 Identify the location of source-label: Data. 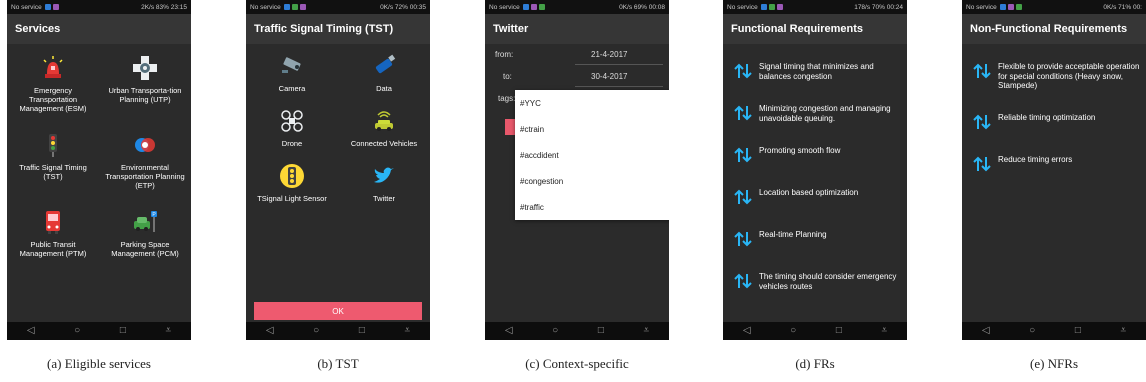
(384, 88).